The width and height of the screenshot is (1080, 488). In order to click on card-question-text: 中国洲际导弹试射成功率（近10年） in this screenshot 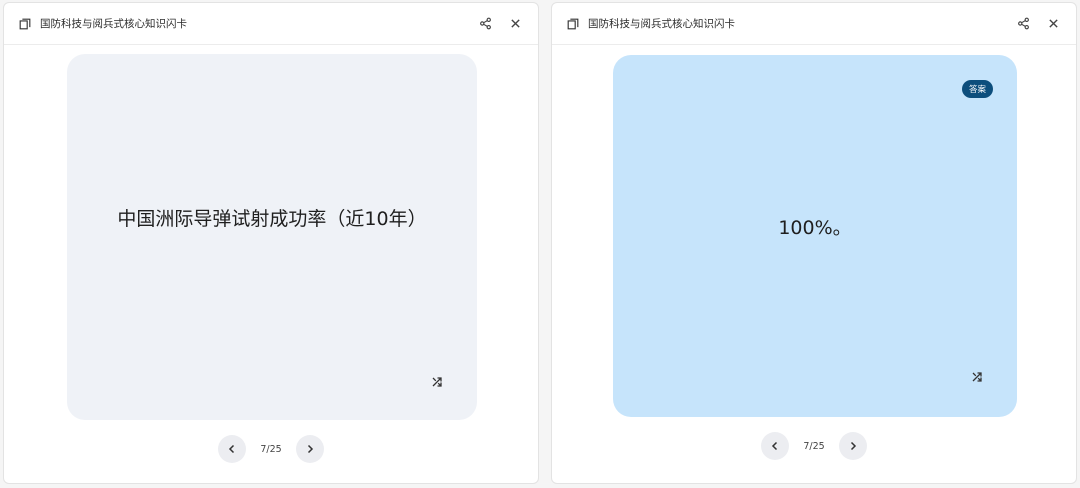, I will do `click(272, 219)`.